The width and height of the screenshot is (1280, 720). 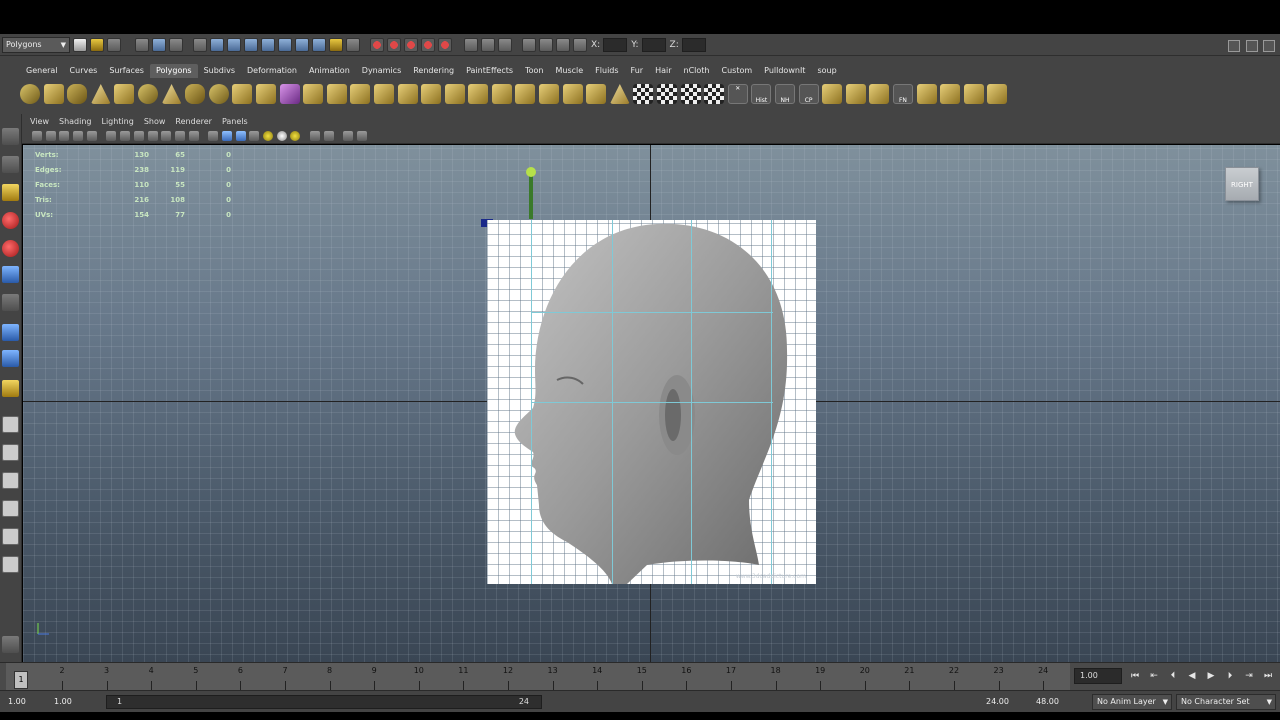 I want to click on checker-d-icon, so click(x=714, y=94).